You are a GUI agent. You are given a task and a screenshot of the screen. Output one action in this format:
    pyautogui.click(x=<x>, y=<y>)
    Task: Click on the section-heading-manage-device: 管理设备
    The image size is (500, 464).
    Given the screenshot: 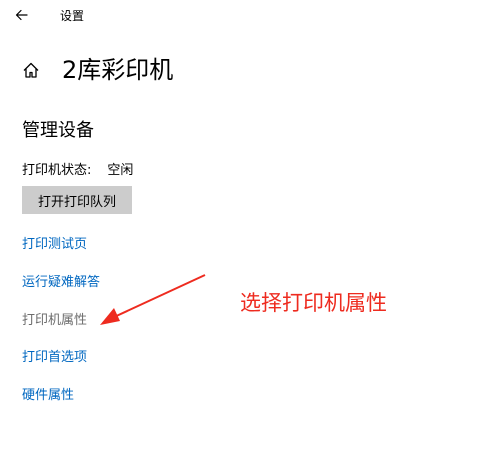 What is the action you would take?
    pyautogui.click(x=58, y=130)
    